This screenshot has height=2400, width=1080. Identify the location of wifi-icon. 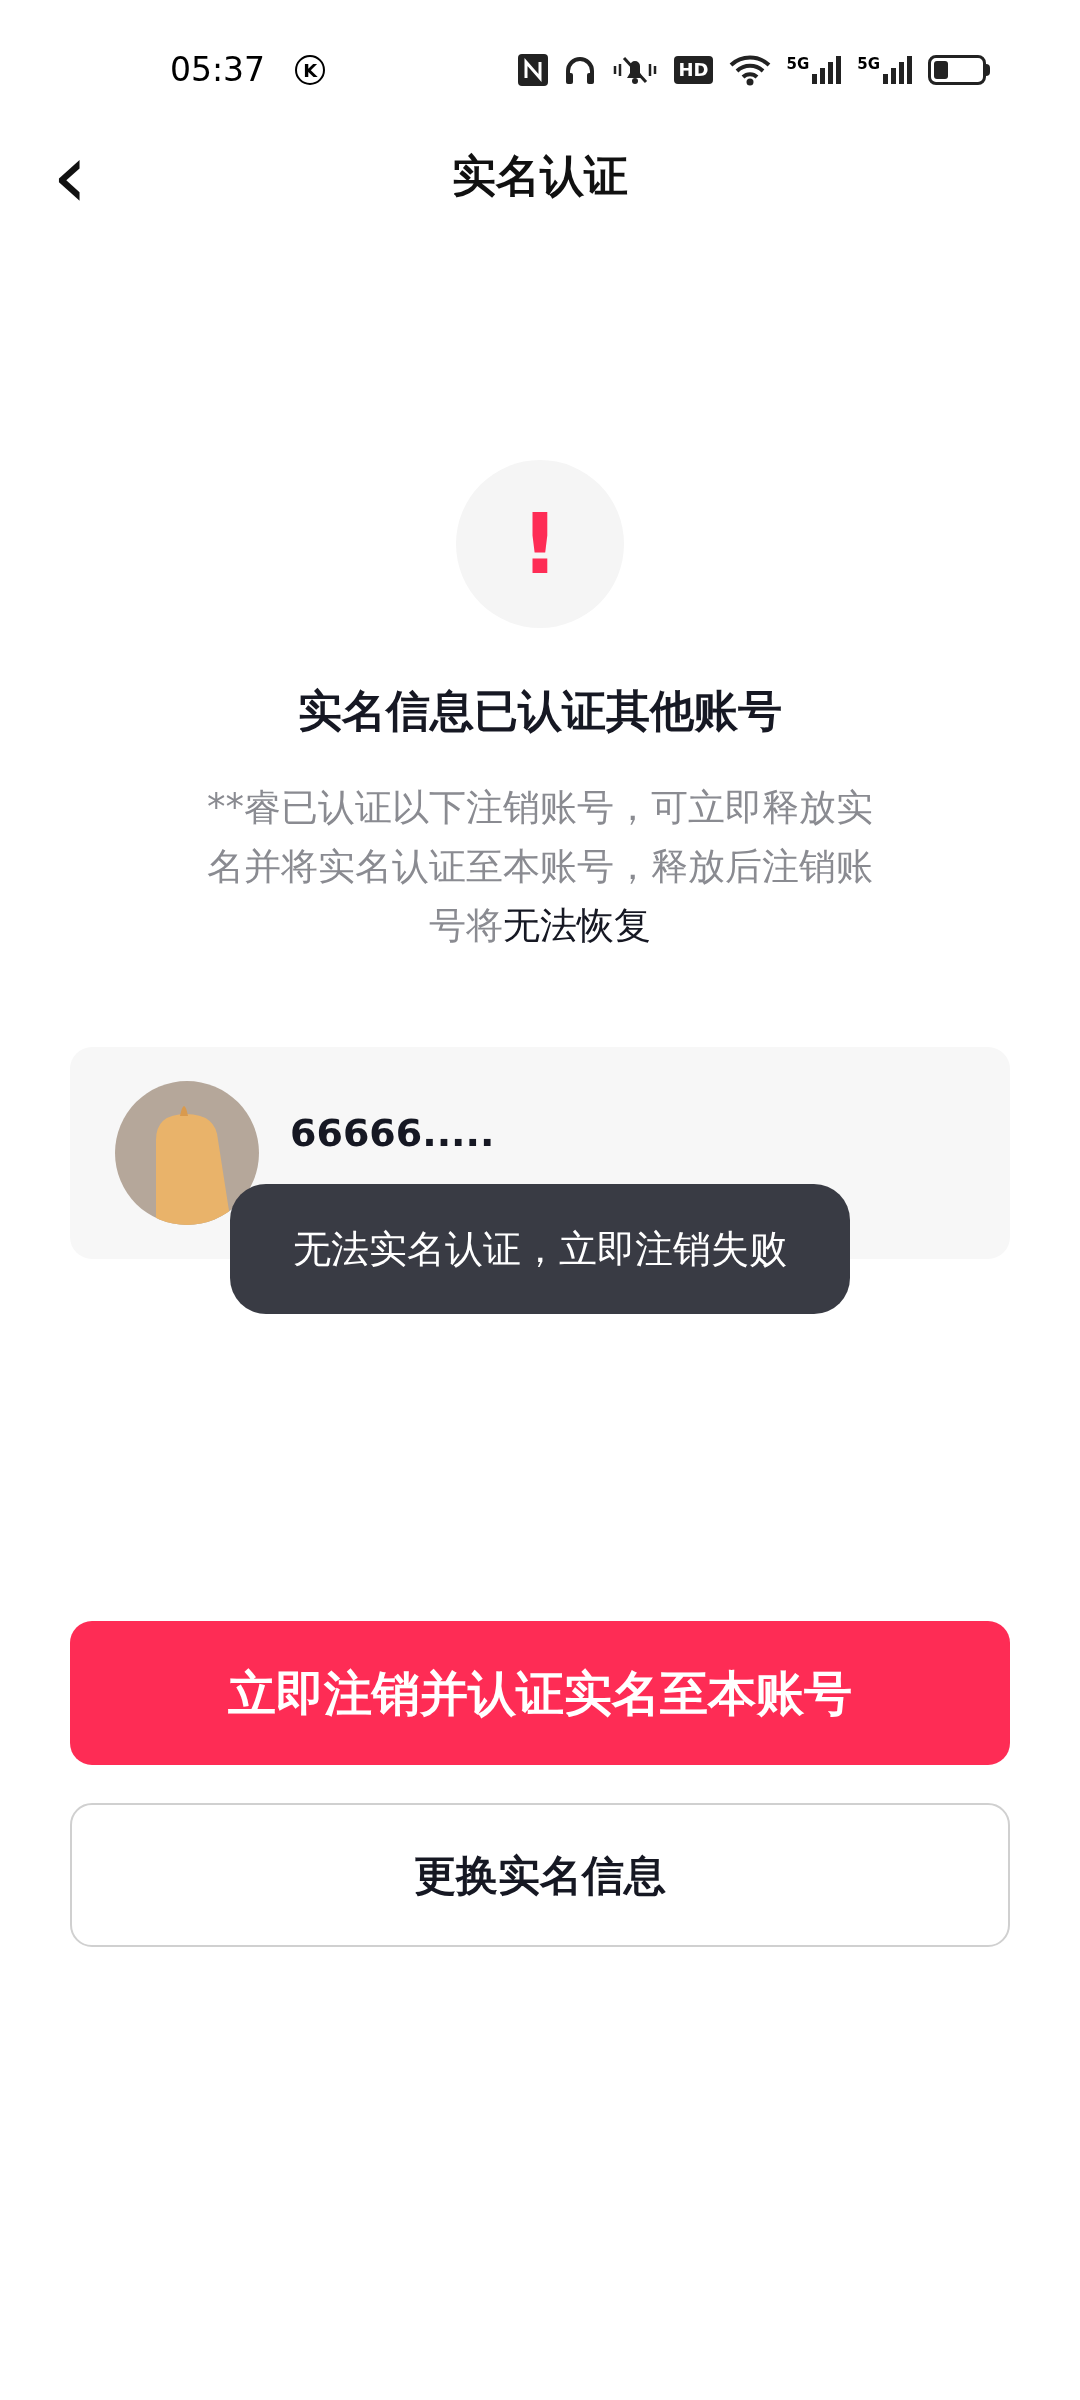
(749, 70).